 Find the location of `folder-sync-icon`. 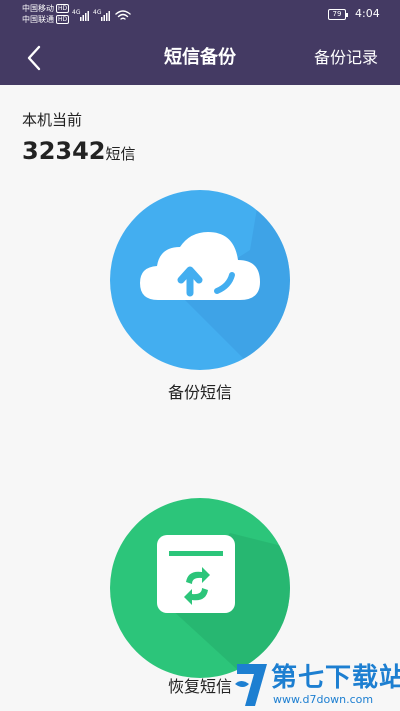

folder-sync-icon is located at coordinates (196, 574).